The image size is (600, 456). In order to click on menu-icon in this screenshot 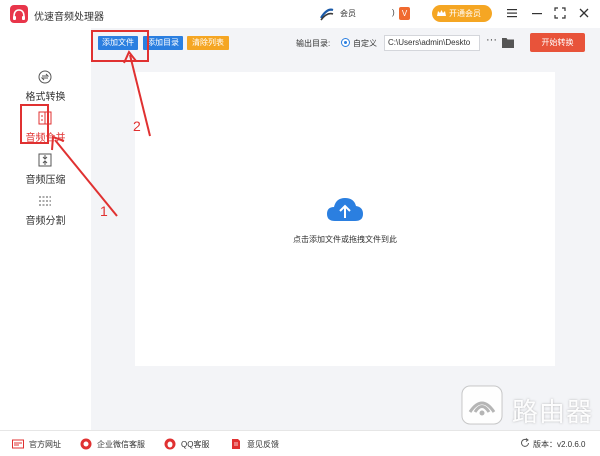, I will do `click(512, 13)`.